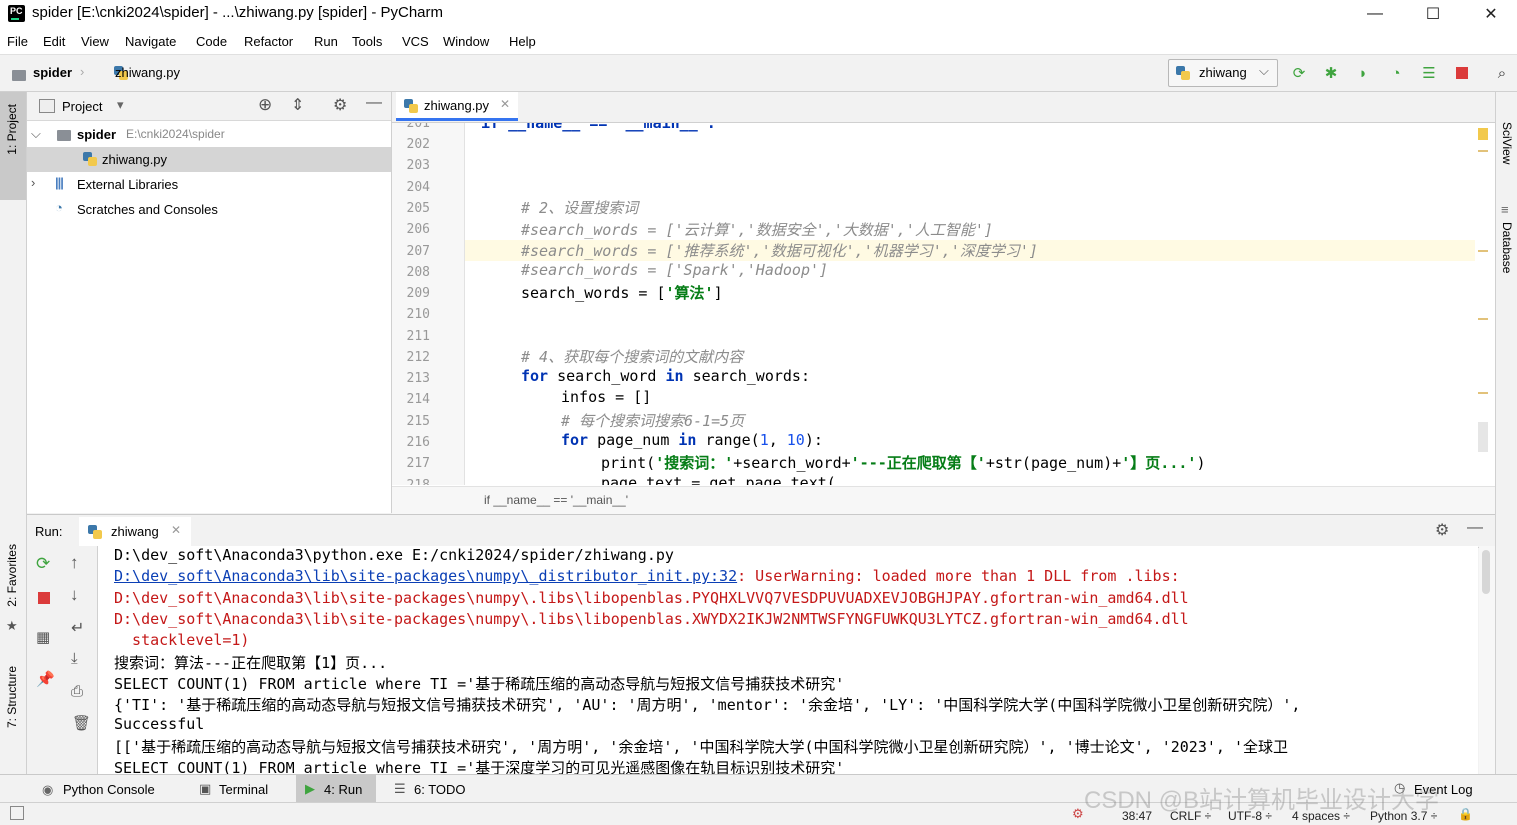 Image resolution: width=1517 pixels, height=825 pixels. Describe the element at coordinates (147, 72) in the screenshot. I see `breadcrumb-file: zhiwang.py` at that location.